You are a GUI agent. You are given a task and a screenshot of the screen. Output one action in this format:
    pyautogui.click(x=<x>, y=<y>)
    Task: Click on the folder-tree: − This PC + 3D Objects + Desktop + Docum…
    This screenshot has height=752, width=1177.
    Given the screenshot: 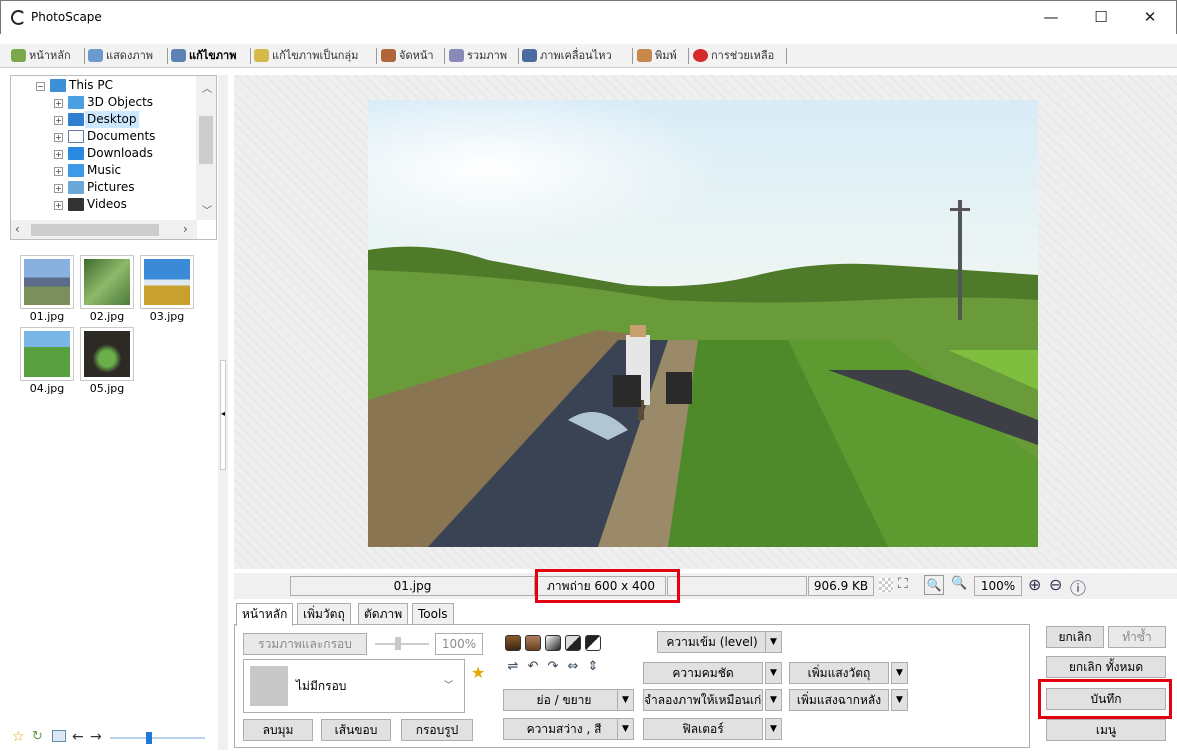 What is the action you would take?
    pyautogui.click(x=113, y=157)
    